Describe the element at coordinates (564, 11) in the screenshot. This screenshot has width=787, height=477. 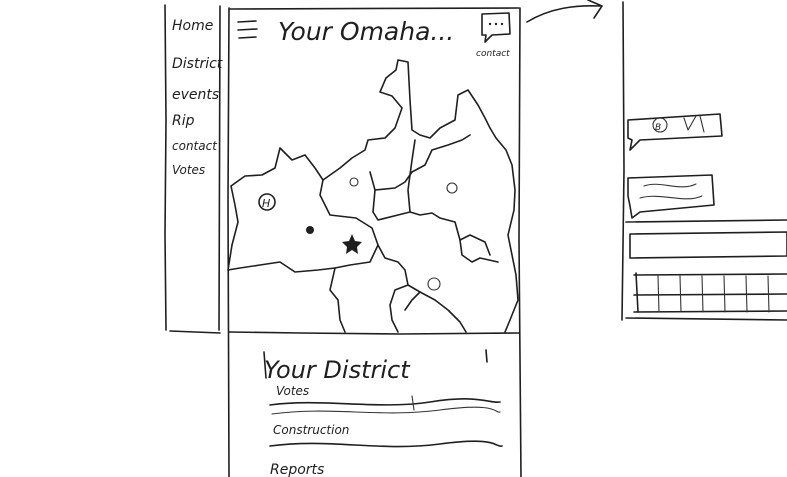
I see `flow-arrow` at that location.